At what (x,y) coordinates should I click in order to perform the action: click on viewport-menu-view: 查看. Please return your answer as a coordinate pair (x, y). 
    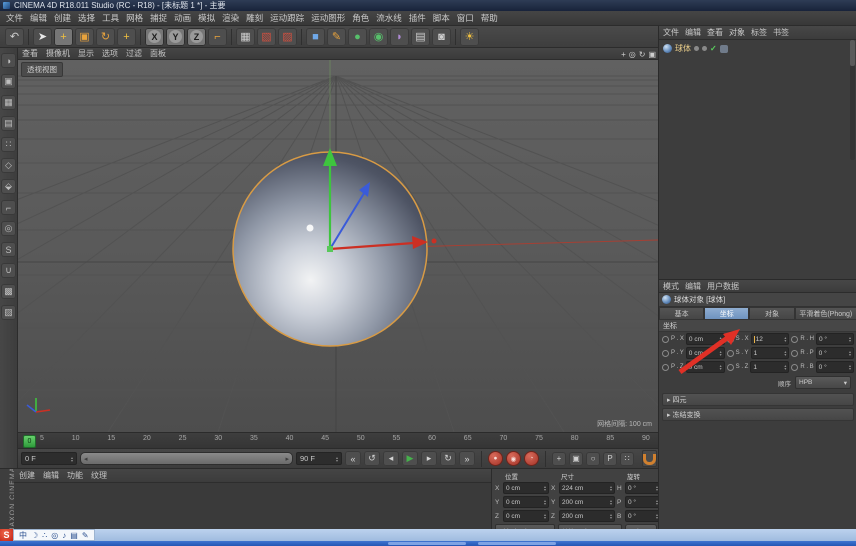
    Looking at the image, I should click on (30, 53).